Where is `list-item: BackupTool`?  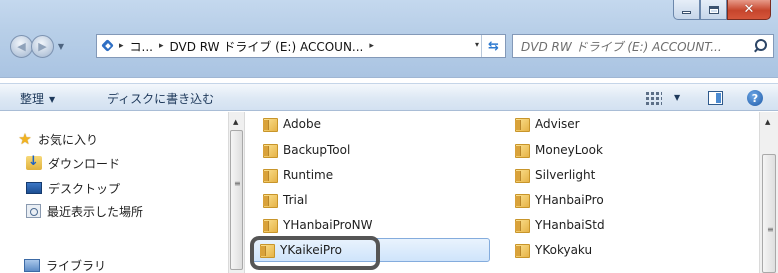 list-item: BackupTool is located at coordinates (303, 150).